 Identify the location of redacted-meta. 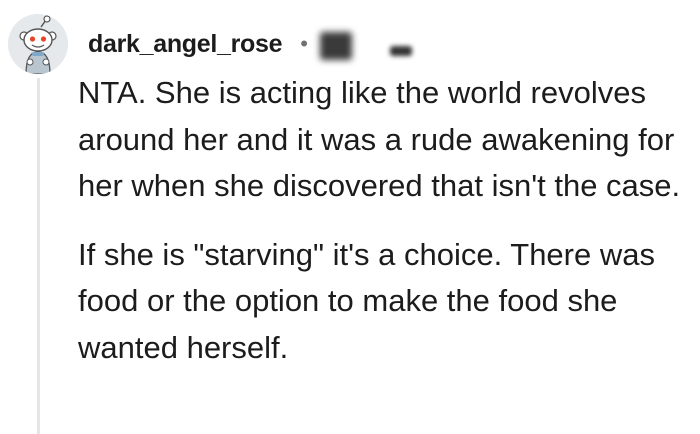
(400, 51).